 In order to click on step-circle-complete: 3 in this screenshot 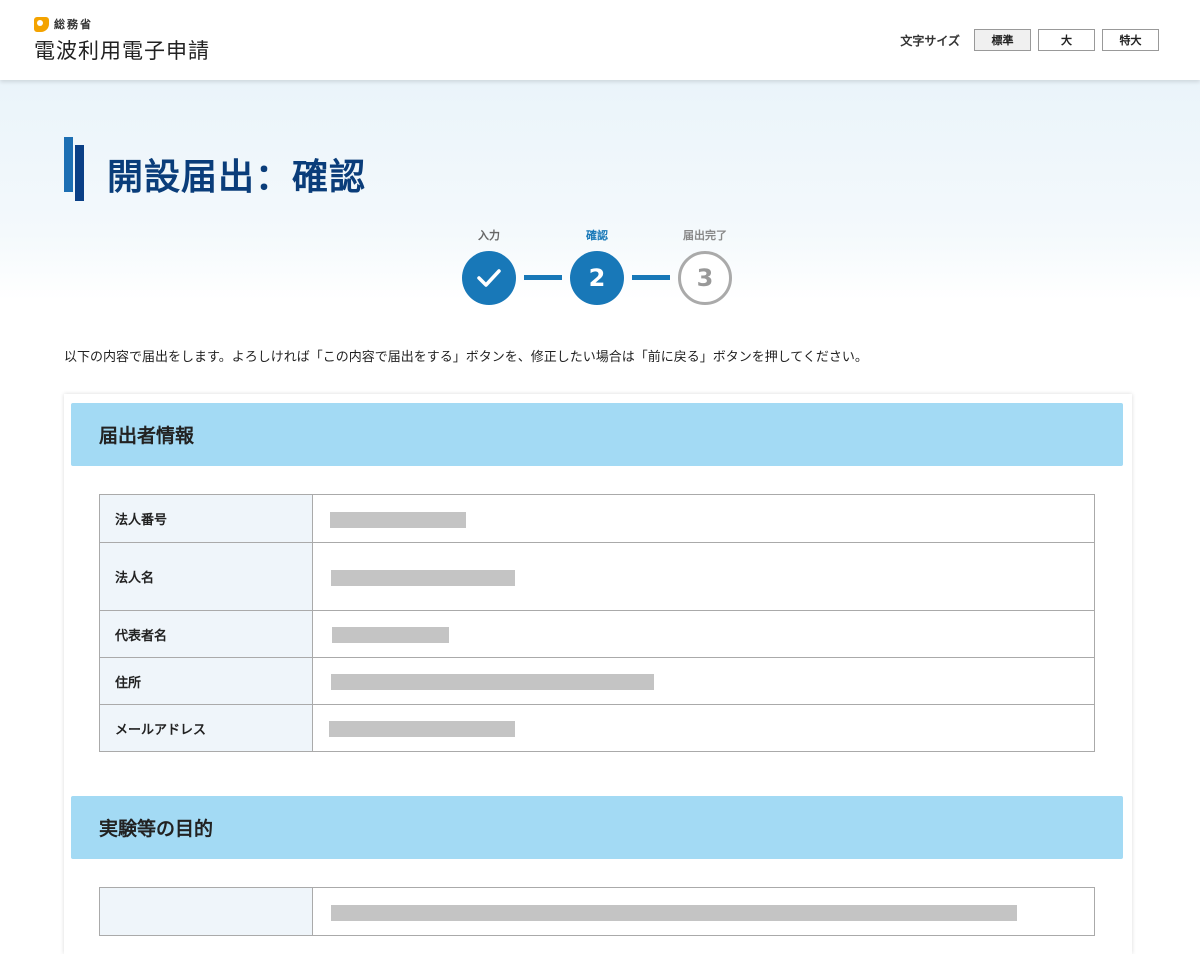, I will do `click(705, 278)`.